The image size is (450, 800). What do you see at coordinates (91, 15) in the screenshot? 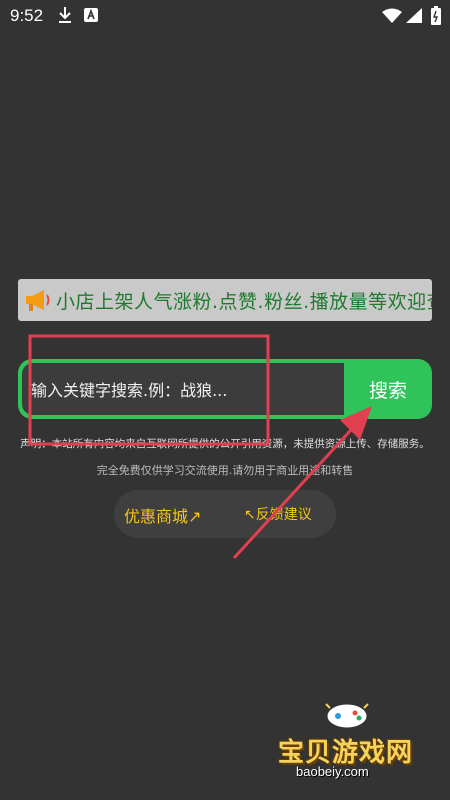
I see `a-badge-icon` at bounding box center [91, 15].